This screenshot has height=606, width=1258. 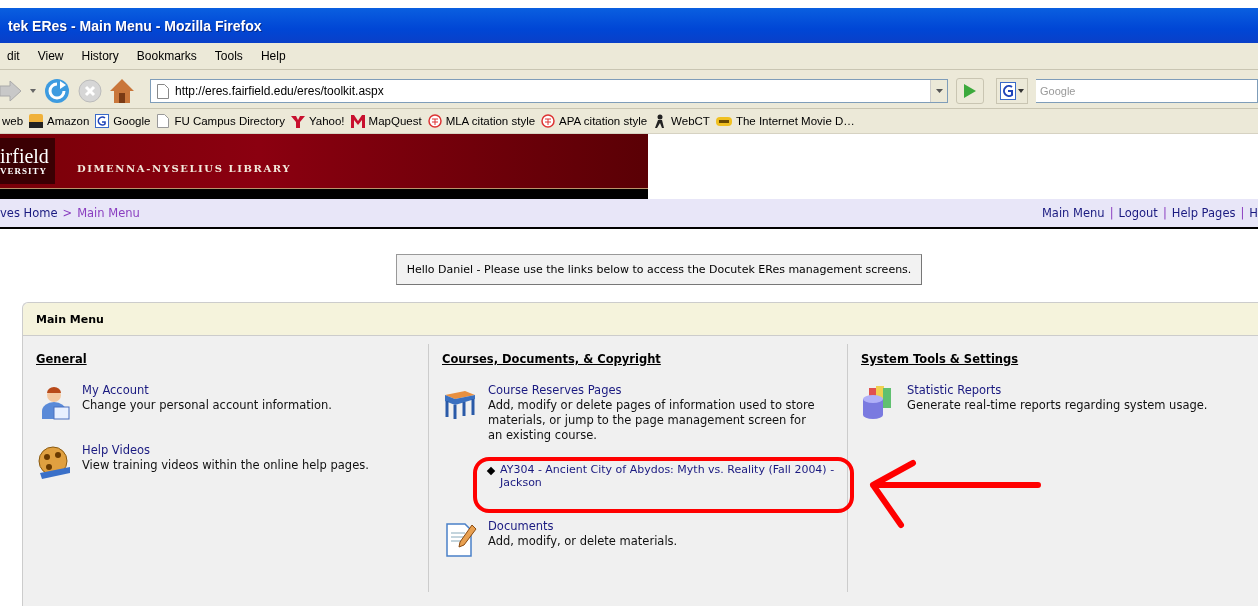 What do you see at coordinates (667, 476) in the screenshot?
I see `course-link: AY304 - Ancient City of Abydos: Myth vs. Reality (Fall 2004) - Jackson` at bounding box center [667, 476].